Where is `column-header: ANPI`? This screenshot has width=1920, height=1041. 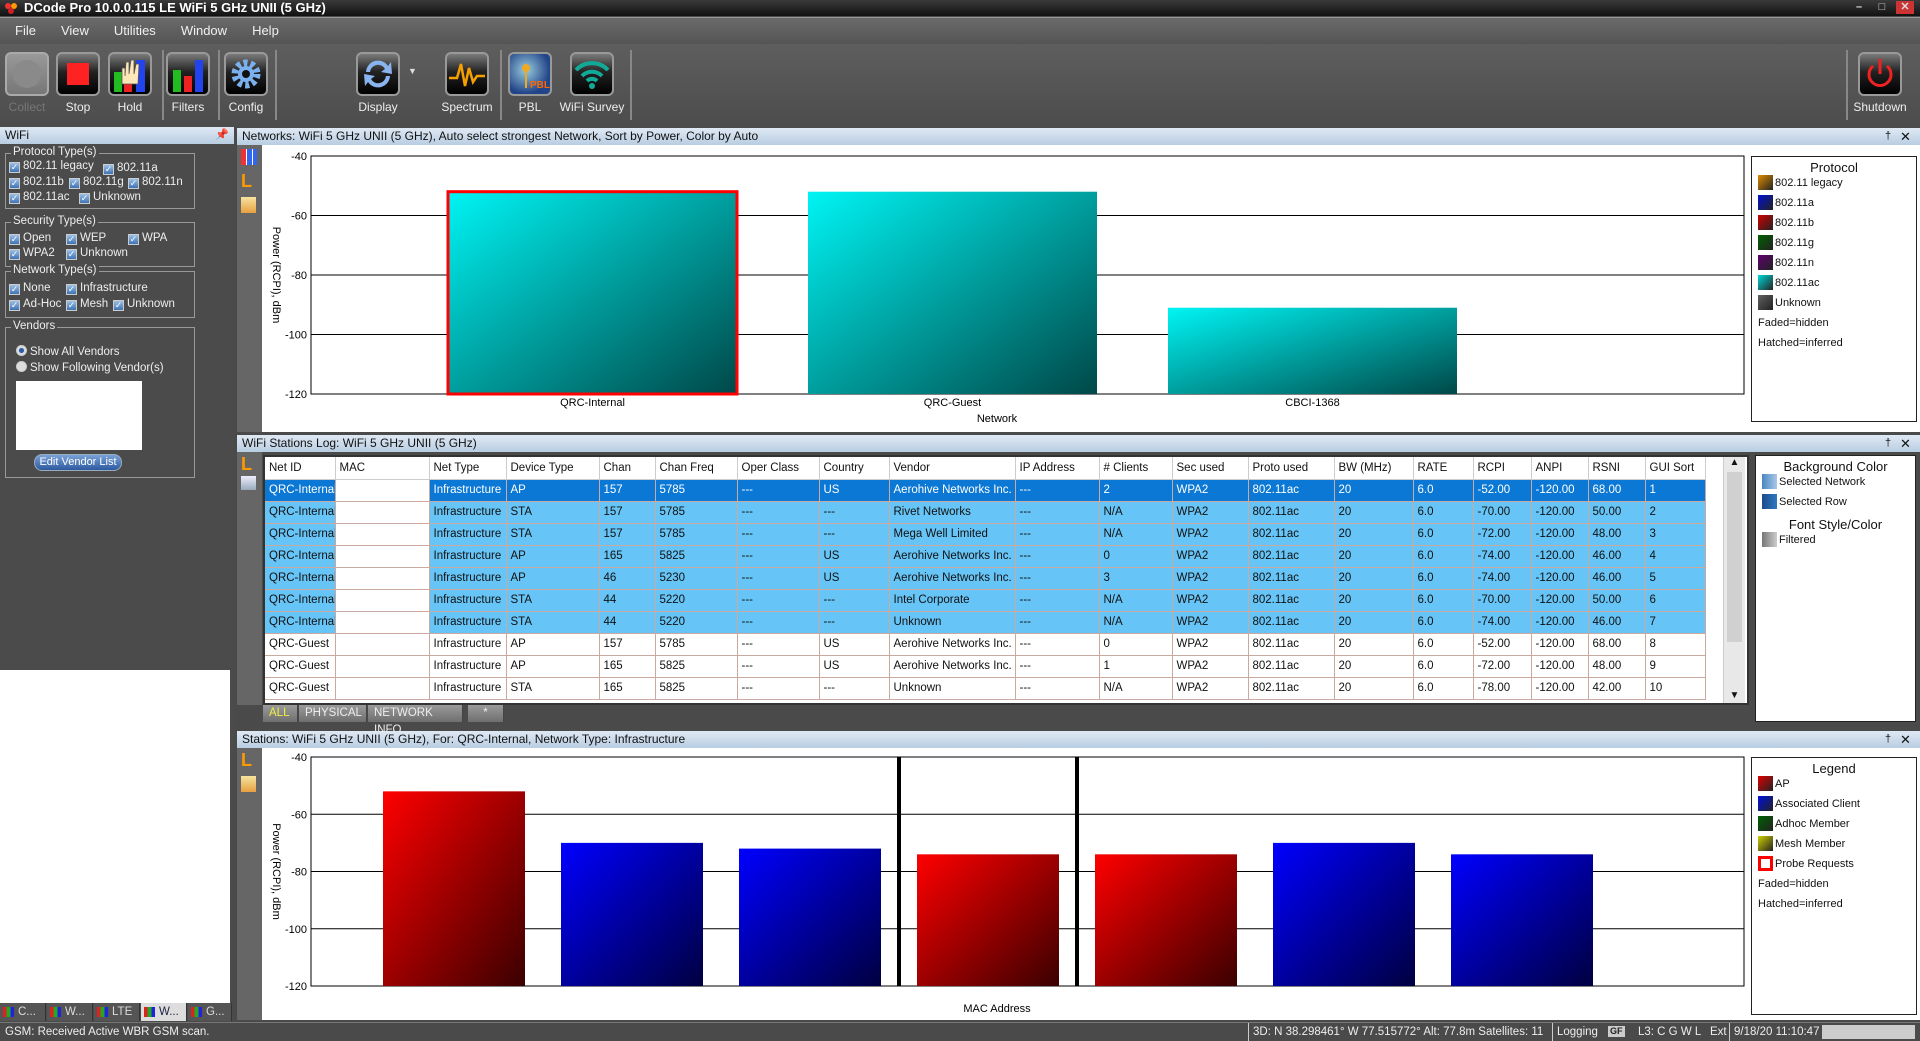 column-header: ANPI is located at coordinates (1560, 468).